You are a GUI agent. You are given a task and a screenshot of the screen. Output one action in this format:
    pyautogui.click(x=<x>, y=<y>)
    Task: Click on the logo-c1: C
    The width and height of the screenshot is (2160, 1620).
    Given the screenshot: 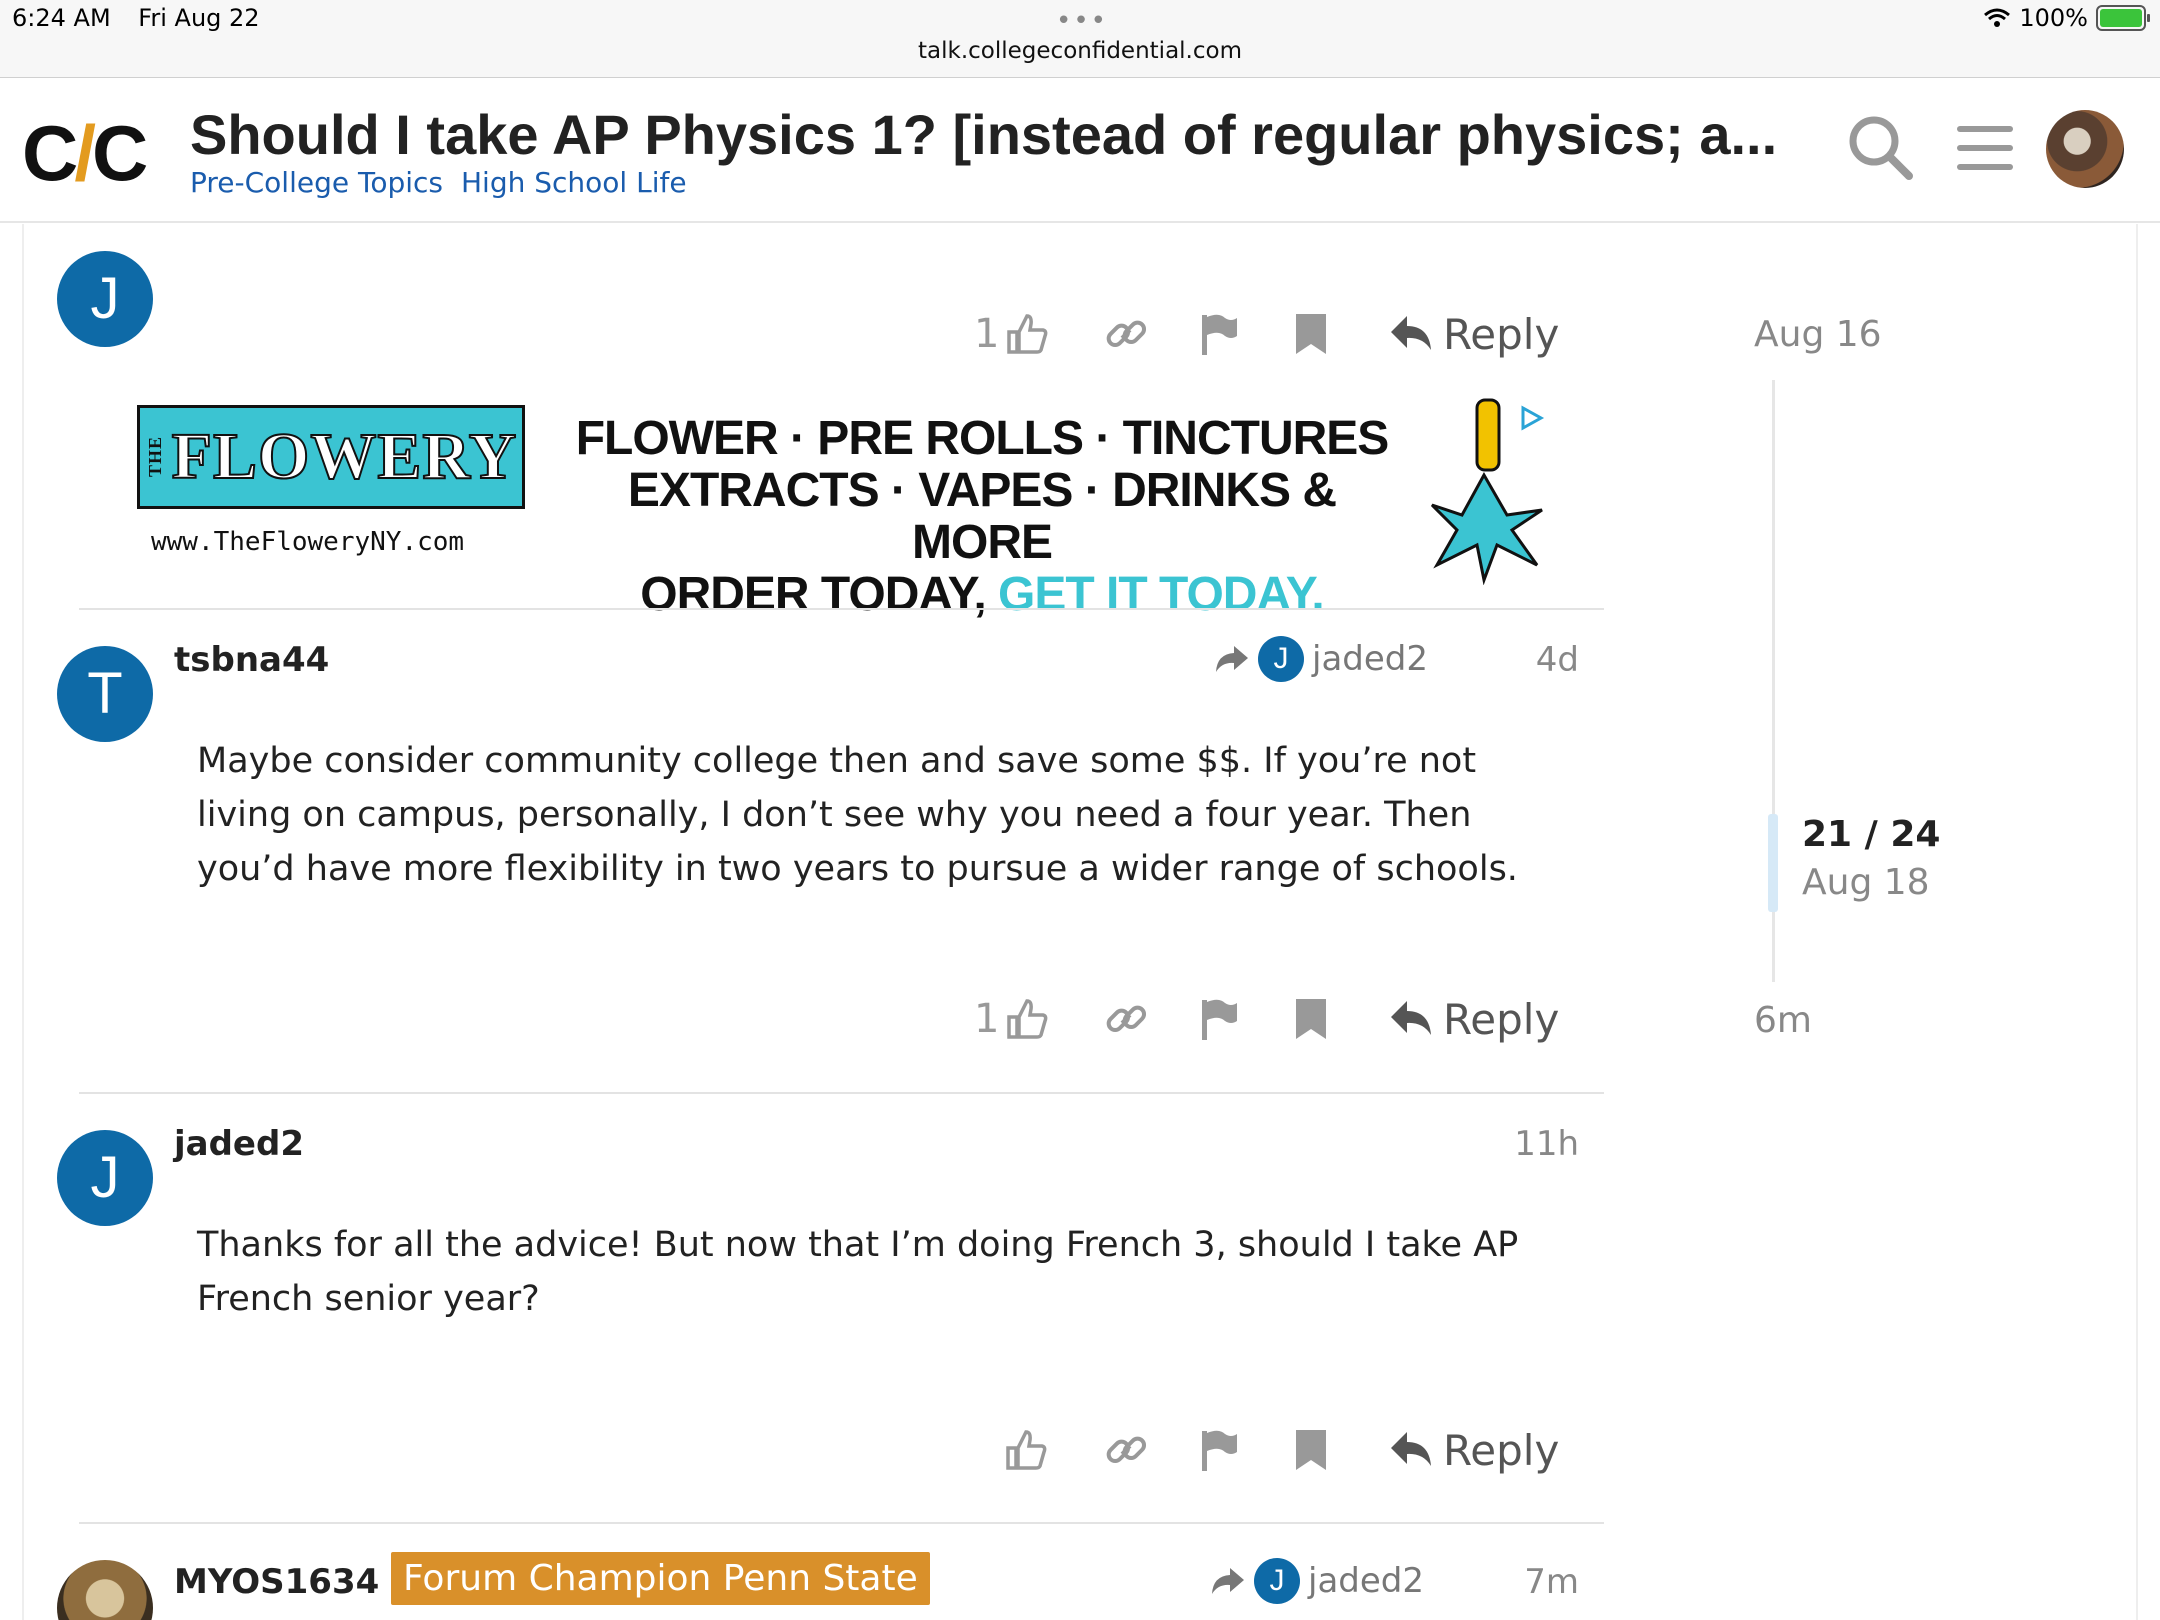 What is the action you would take?
    pyautogui.click(x=50, y=153)
    